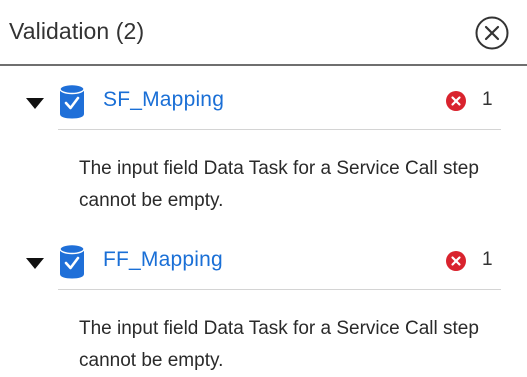 This screenshot has width=527, height=377. Describe the element at coordinates (263, 107) in the screenshot. I see `validation-item-row: SF_Mapping 1` at that location.